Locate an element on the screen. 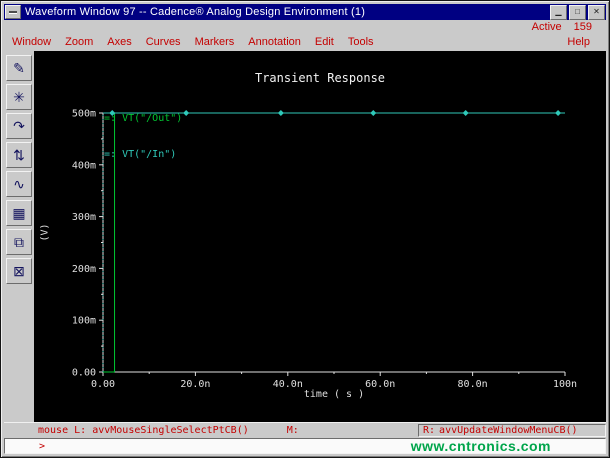  delete-box-icon: ⊠ is located at coordinates (19, 270).